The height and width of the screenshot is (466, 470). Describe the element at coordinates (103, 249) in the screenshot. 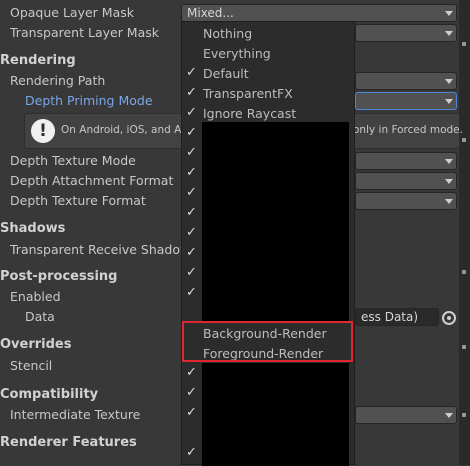

I see `transparent-receive-shadows-label: Transparent Receive Shadows` at that location.